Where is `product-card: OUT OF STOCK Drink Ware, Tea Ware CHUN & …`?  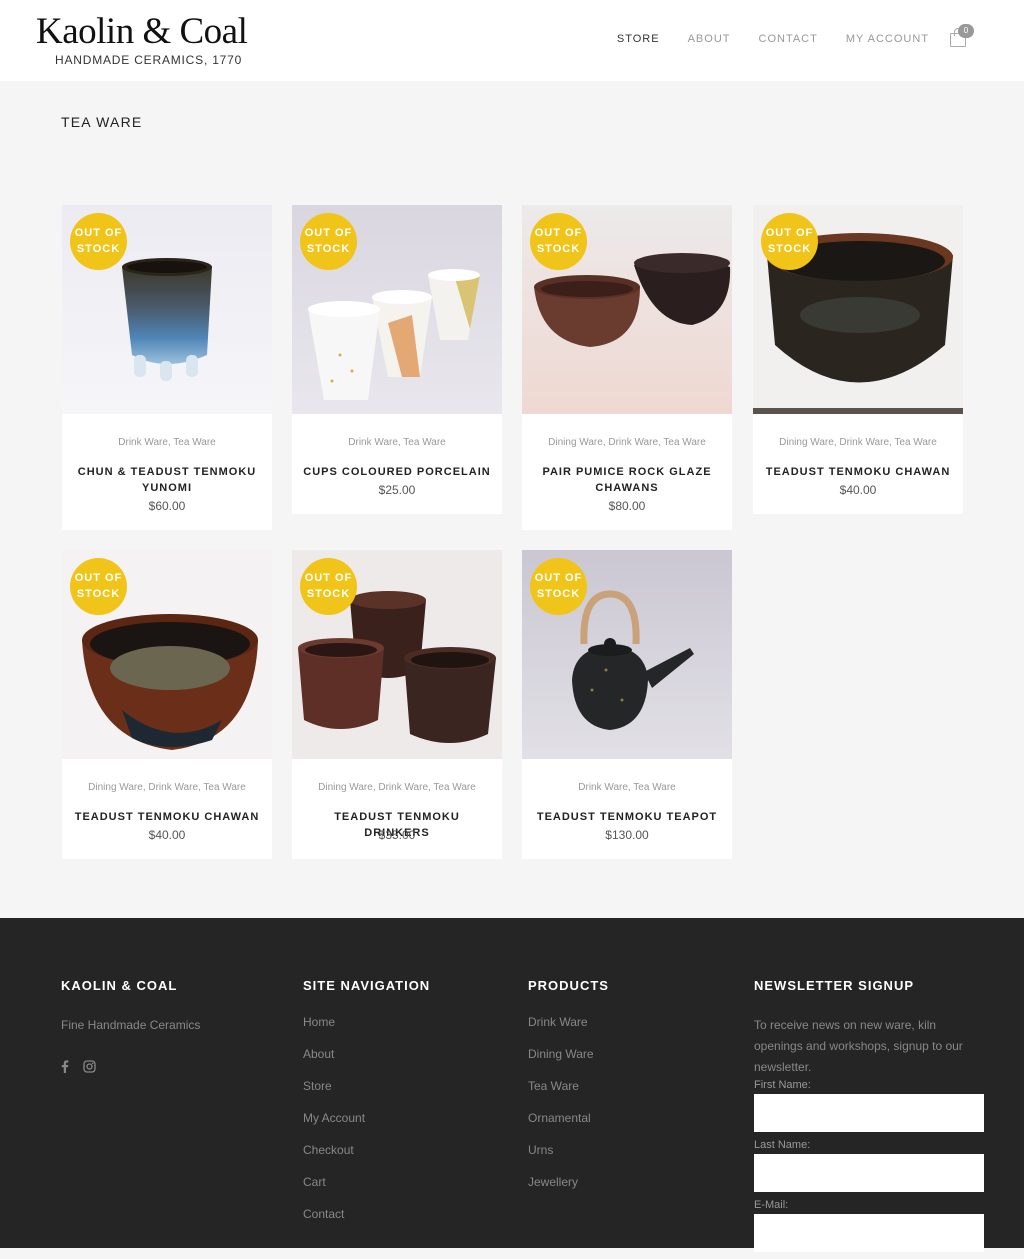 product-card: OUT OF STOCK Drink Ware, Tea Ware CHUN & … is located at coordinates (167, 367).